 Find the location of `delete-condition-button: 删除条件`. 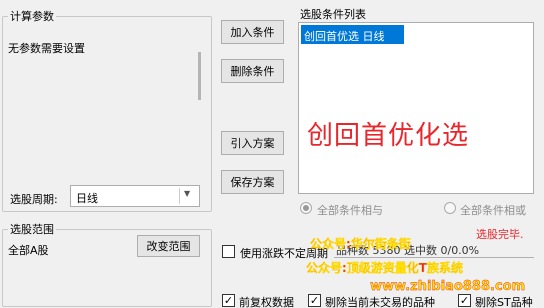

delete-condition-button: 删除条件 is located at coordinates (252, 71).